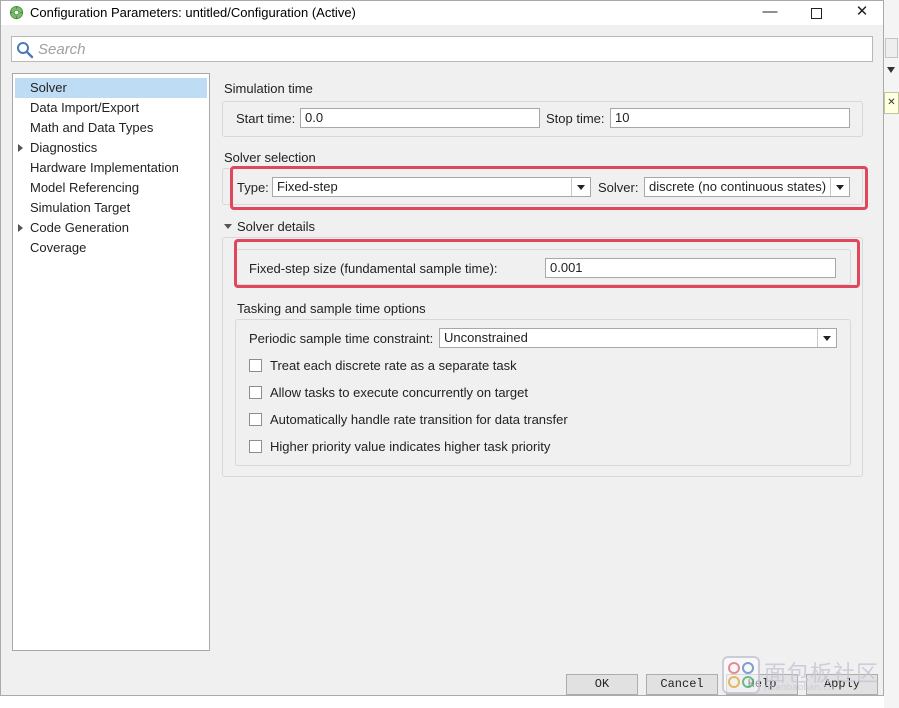 This screenshot has width=899, height=708. Describe the element at coordinates (331, 308) in the screenshot. I see `tasking-title: Tasking and sample time options` at that location.